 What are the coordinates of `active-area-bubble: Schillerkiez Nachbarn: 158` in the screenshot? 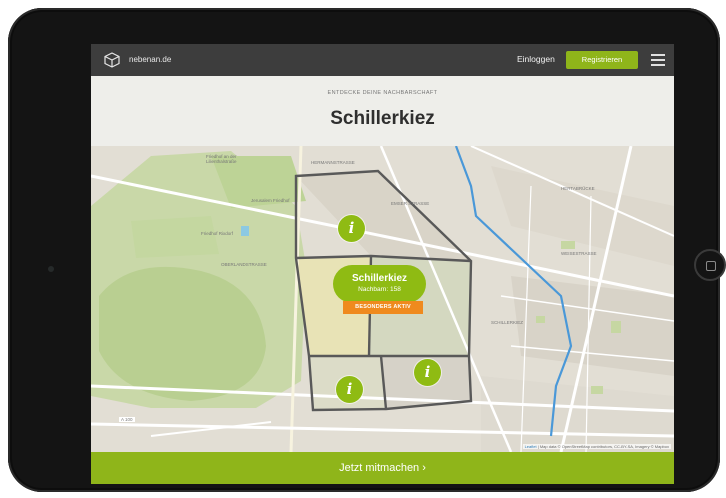 It's located at (379, 284).